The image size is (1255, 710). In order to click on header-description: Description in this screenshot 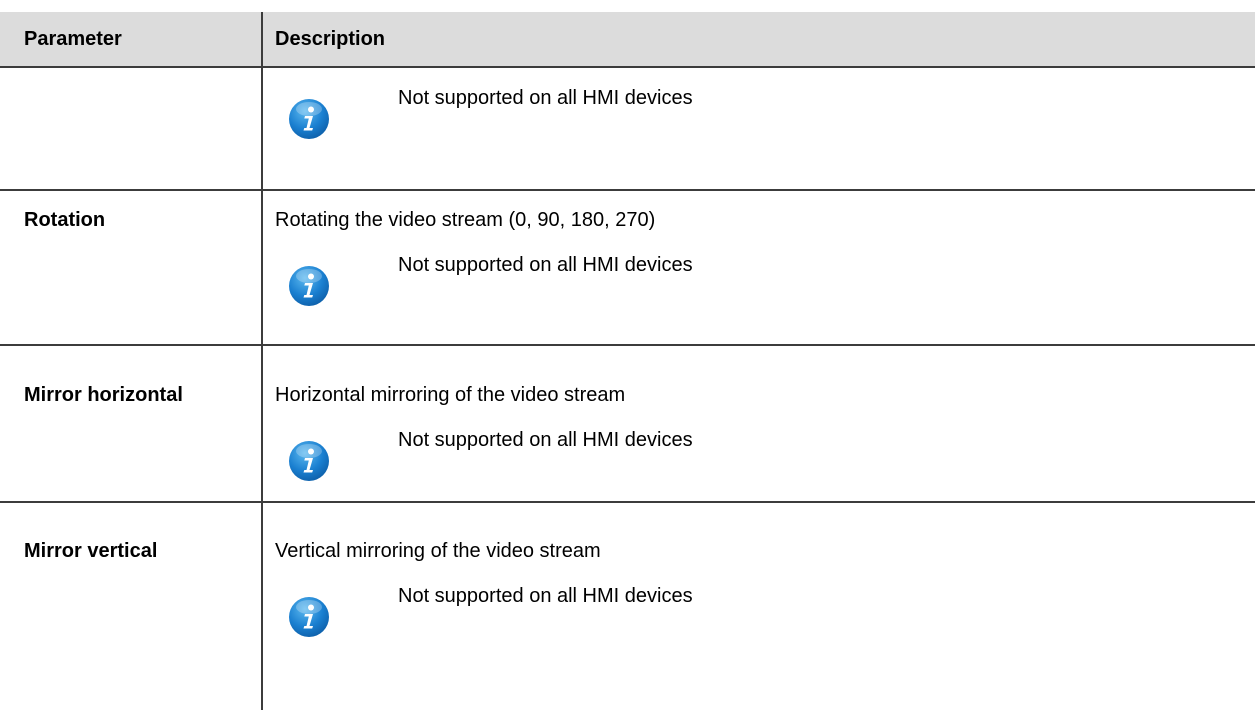, I will do `click(330, 39)`.